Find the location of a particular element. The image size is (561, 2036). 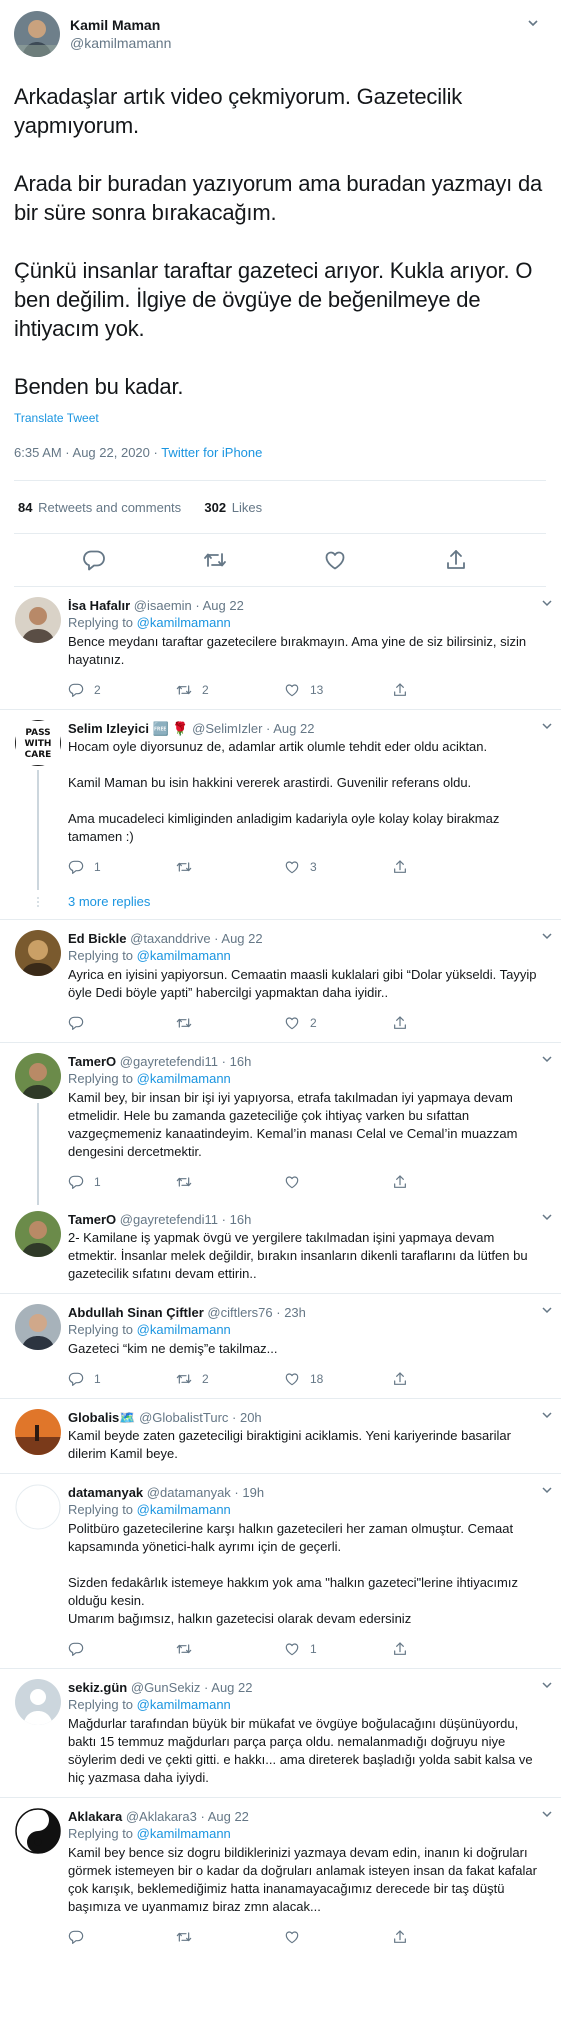

retweet-icon is located at coordinates (215, 560).